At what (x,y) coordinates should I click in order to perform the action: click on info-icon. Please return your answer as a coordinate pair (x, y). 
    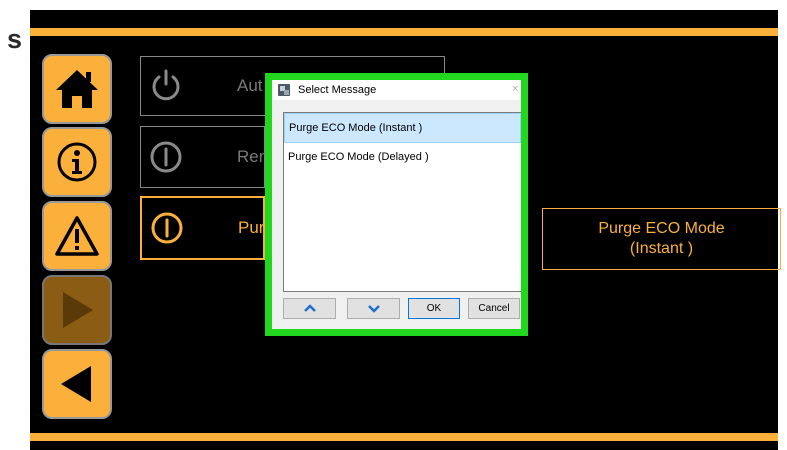
    Looking at the image, I should click on (77, 162).